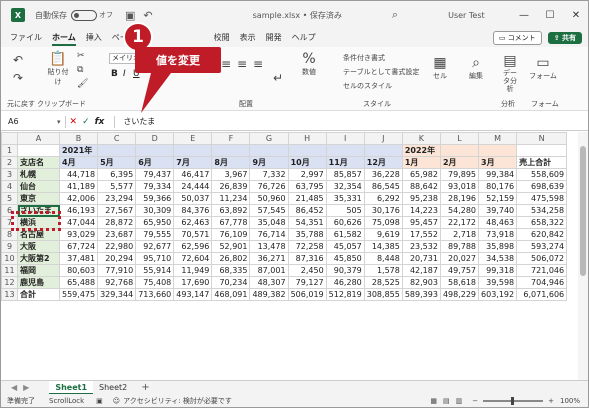 Image resolution: width=589 pixels, height=408 pixels. What do you see at coordinates (155, 198) in the screenshot?
I see `cell: 59,366` at bounding box center [155, 198].